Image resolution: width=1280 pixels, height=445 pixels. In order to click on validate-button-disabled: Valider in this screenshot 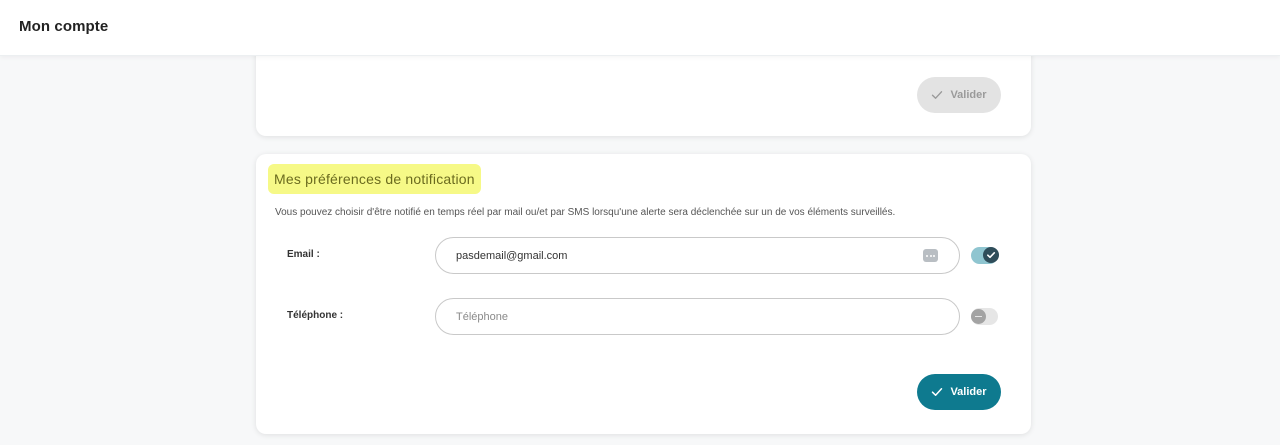, I will do `click(959, 95)`.